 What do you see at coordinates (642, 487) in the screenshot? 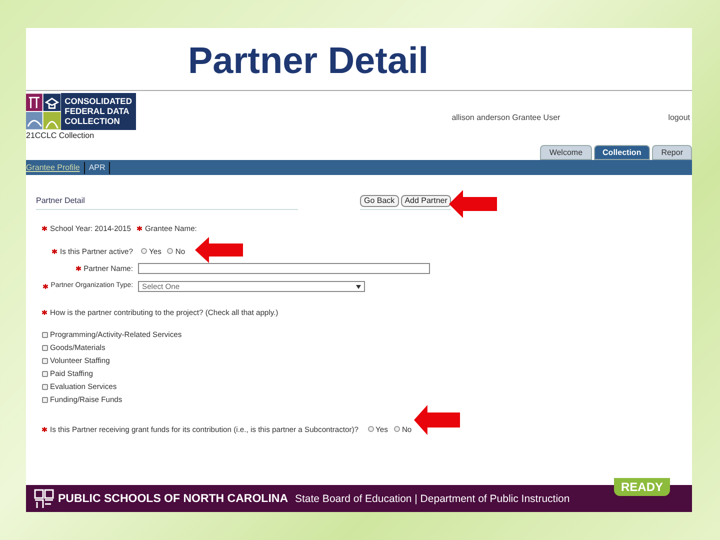
I see `ready-badge: READY` at bounding box center [642, 487].